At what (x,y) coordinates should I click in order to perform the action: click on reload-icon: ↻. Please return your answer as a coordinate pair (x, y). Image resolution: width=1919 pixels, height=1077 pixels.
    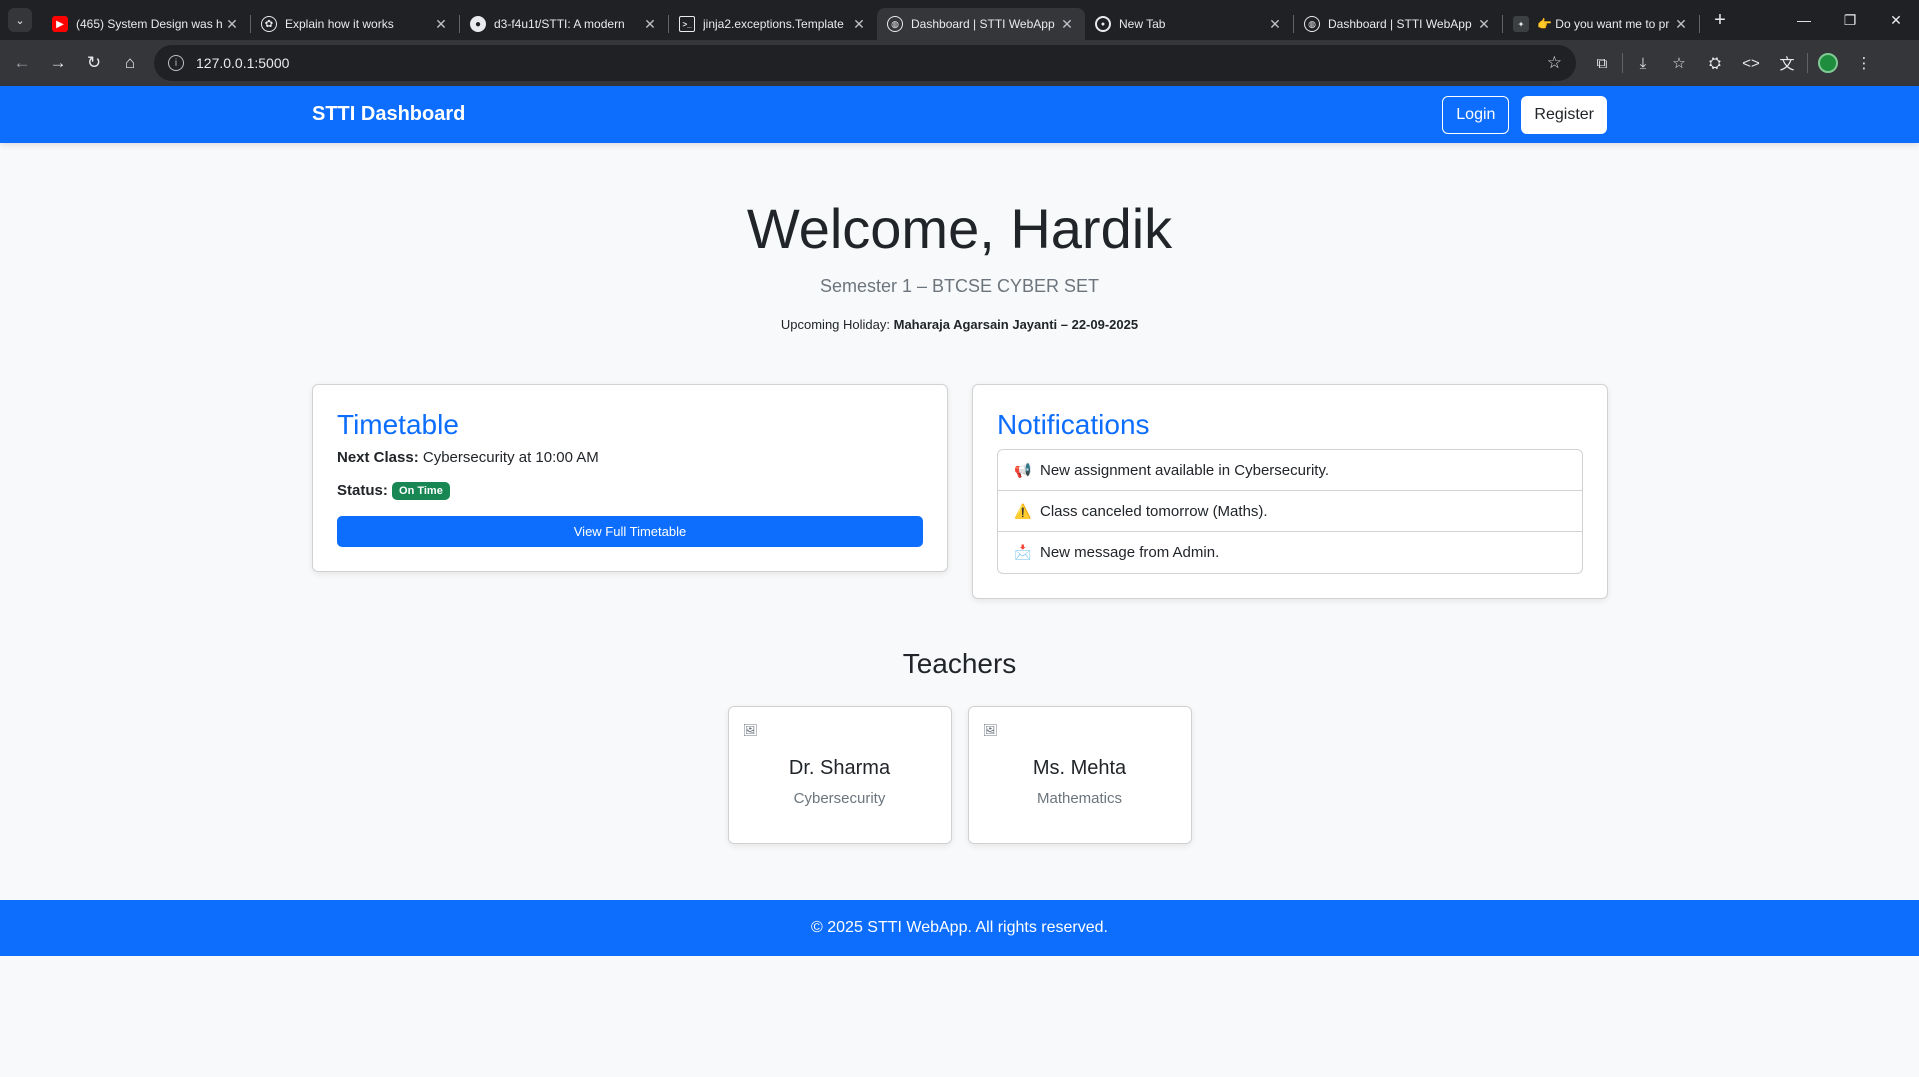
    Looking at the image, I should click on (94, 63).